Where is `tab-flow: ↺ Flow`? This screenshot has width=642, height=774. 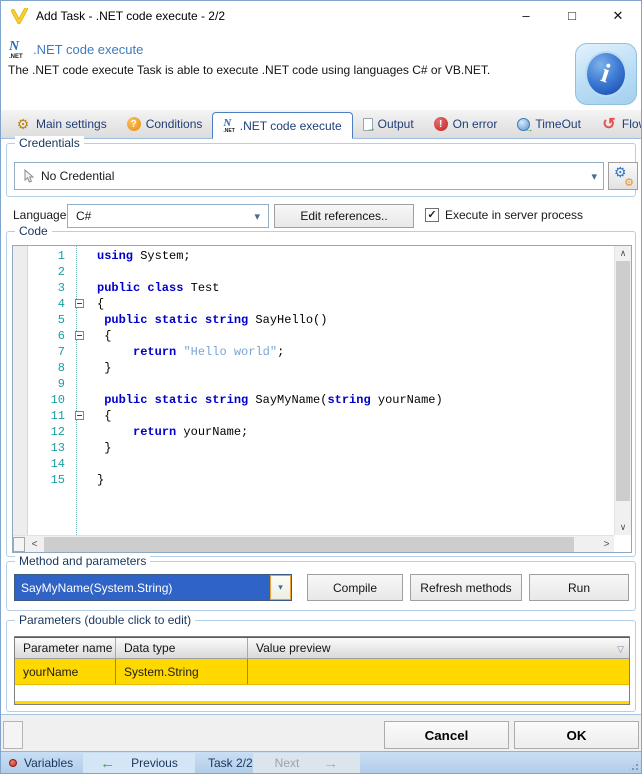
tab-flow: ↺ Flow is located at coordinates (616, 124).